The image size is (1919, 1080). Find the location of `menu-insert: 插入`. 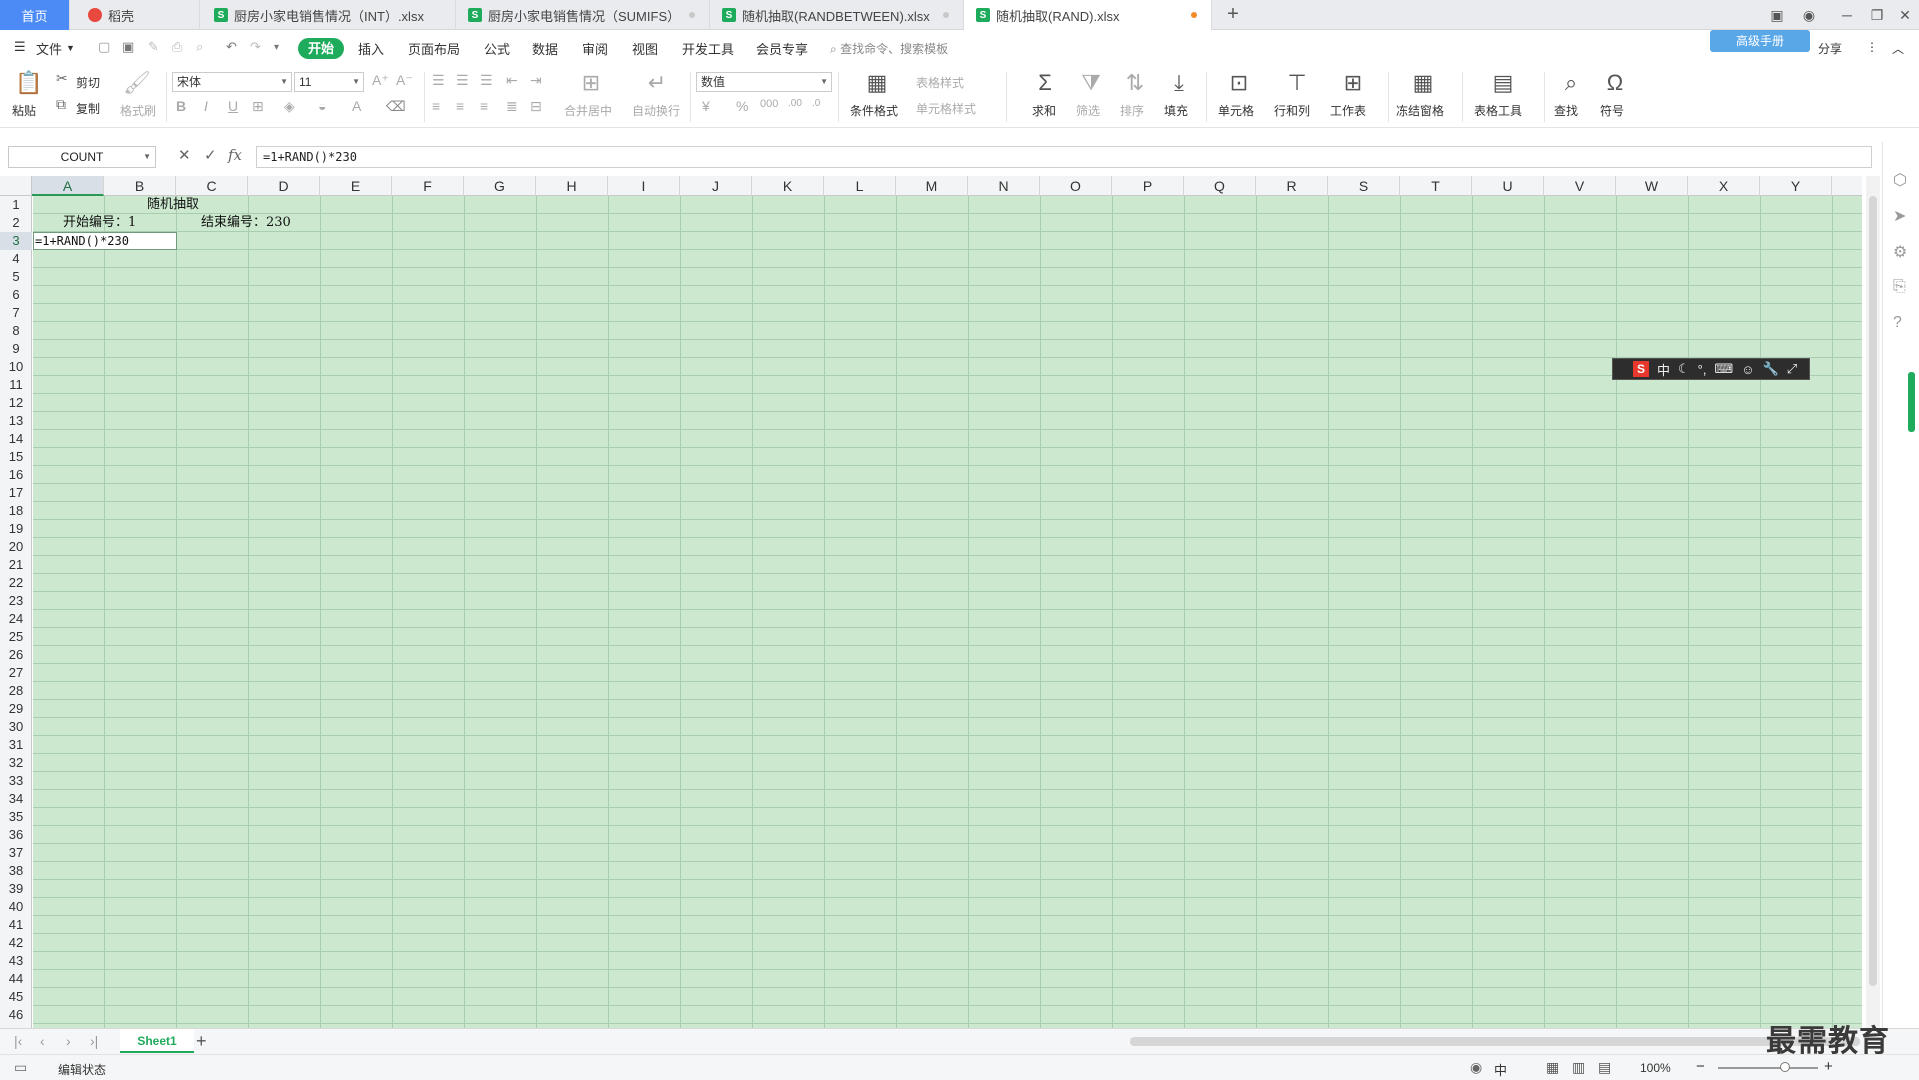

menu-insert: 插入 is located at coordinates (371, 48).